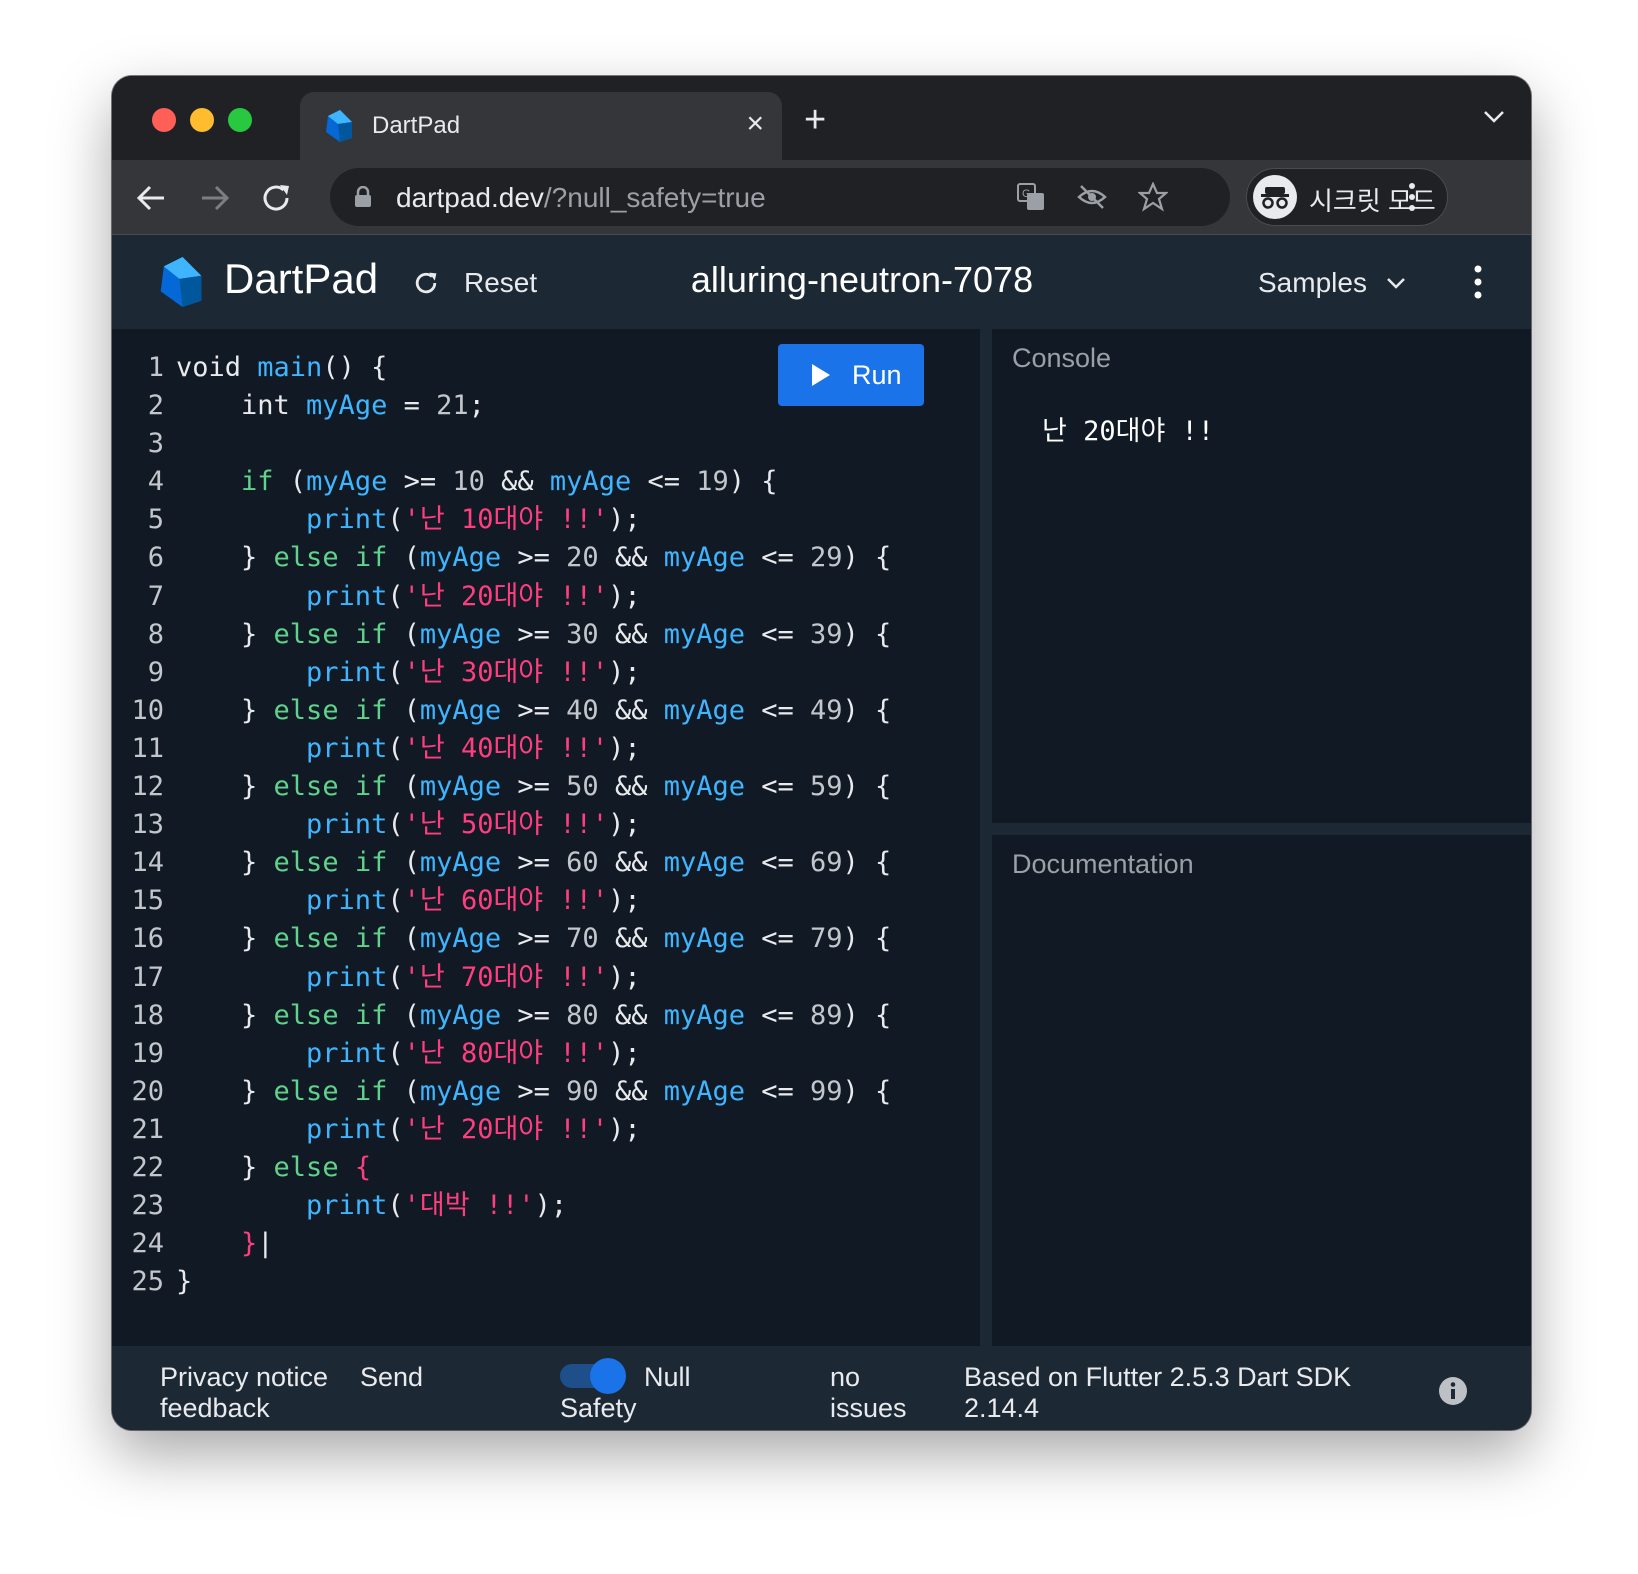  Describe the element at coordinates (240, 120) in the screenshot. I see `maximize-window-button` at that location.